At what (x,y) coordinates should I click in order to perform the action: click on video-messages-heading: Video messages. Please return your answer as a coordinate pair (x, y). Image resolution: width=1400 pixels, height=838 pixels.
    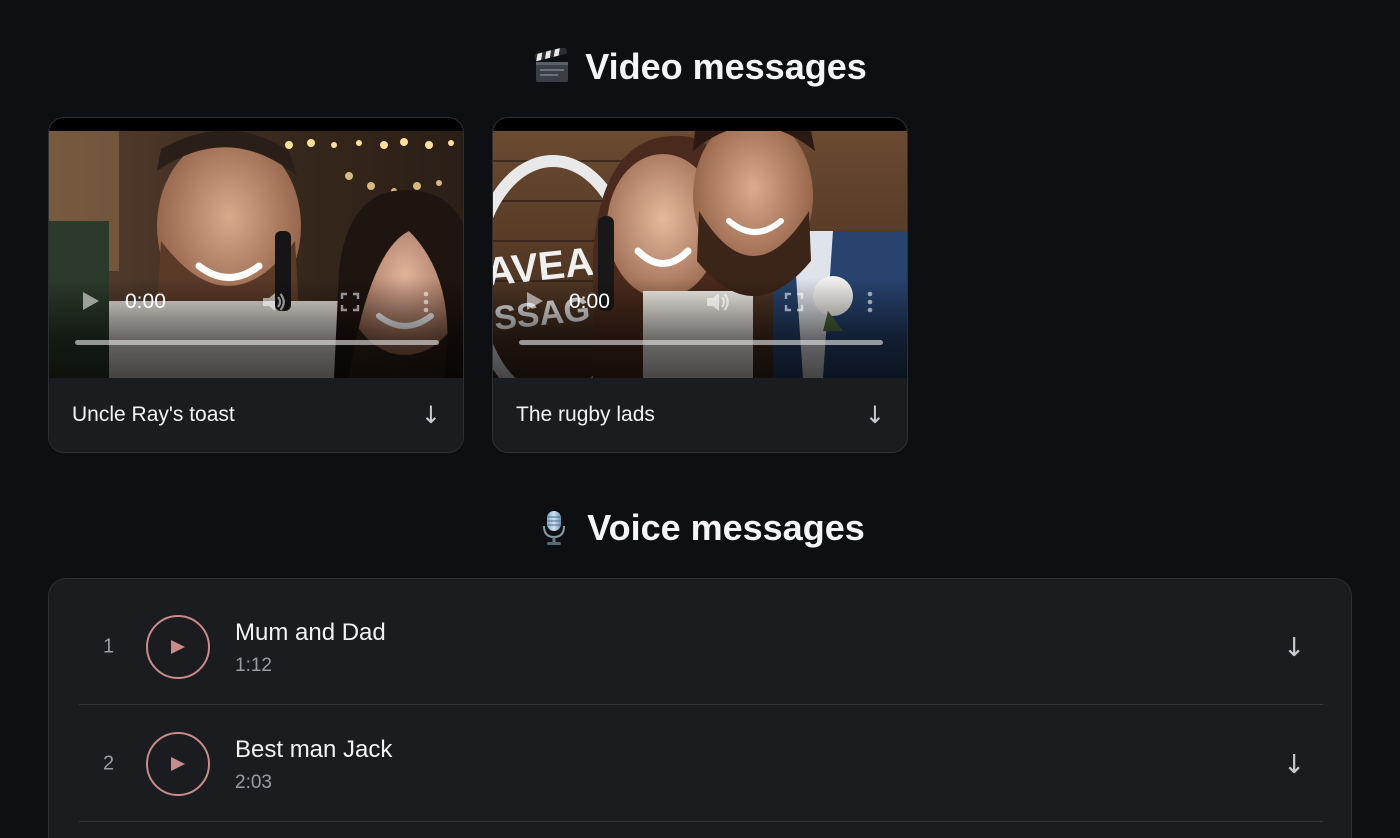
    Looking at the image, I should click on (700, 67).